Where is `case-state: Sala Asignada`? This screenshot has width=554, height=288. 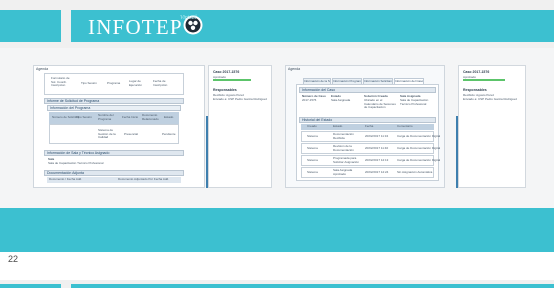
case-state: Sala Asignada is located at coordinates (341, 100).